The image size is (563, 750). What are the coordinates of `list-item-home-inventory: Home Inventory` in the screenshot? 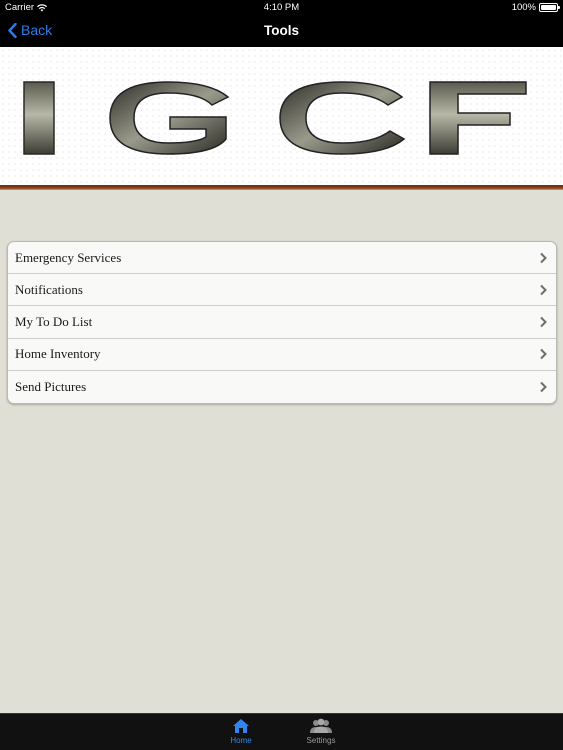 It's located at (282, 355).